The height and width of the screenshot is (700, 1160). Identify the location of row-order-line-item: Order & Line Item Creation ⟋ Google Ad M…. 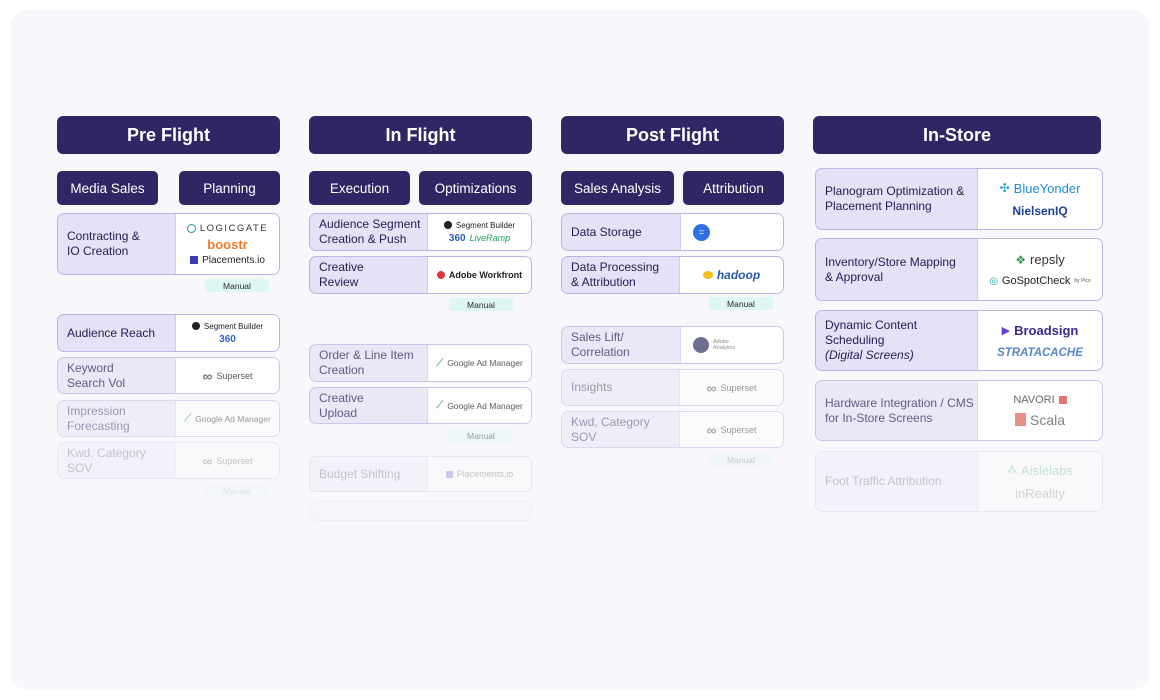
(420, 363).